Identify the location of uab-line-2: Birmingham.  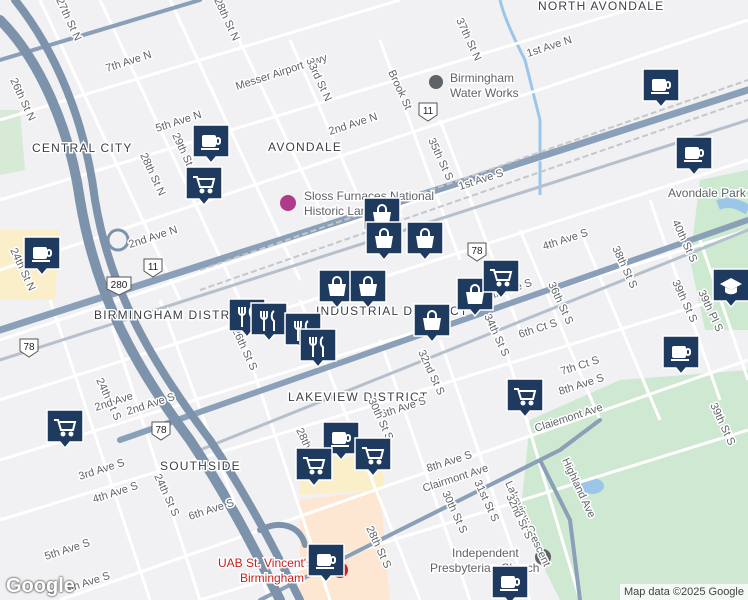
(272, 578).